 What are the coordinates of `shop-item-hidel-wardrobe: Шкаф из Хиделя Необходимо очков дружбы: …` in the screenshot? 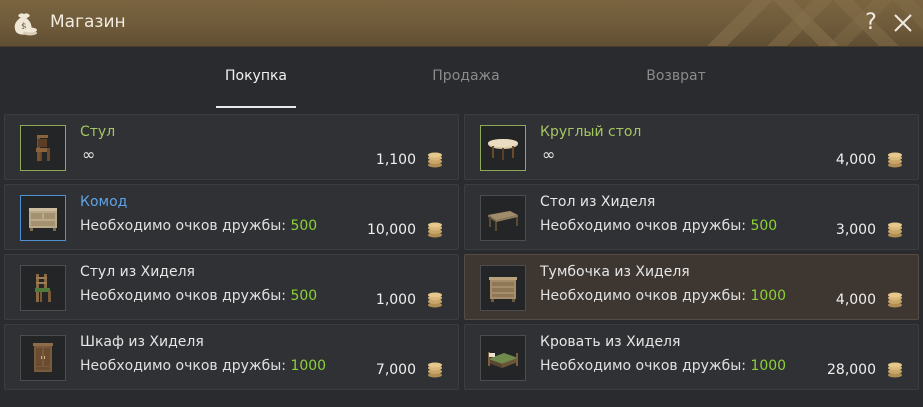 It's located at (231, 357).